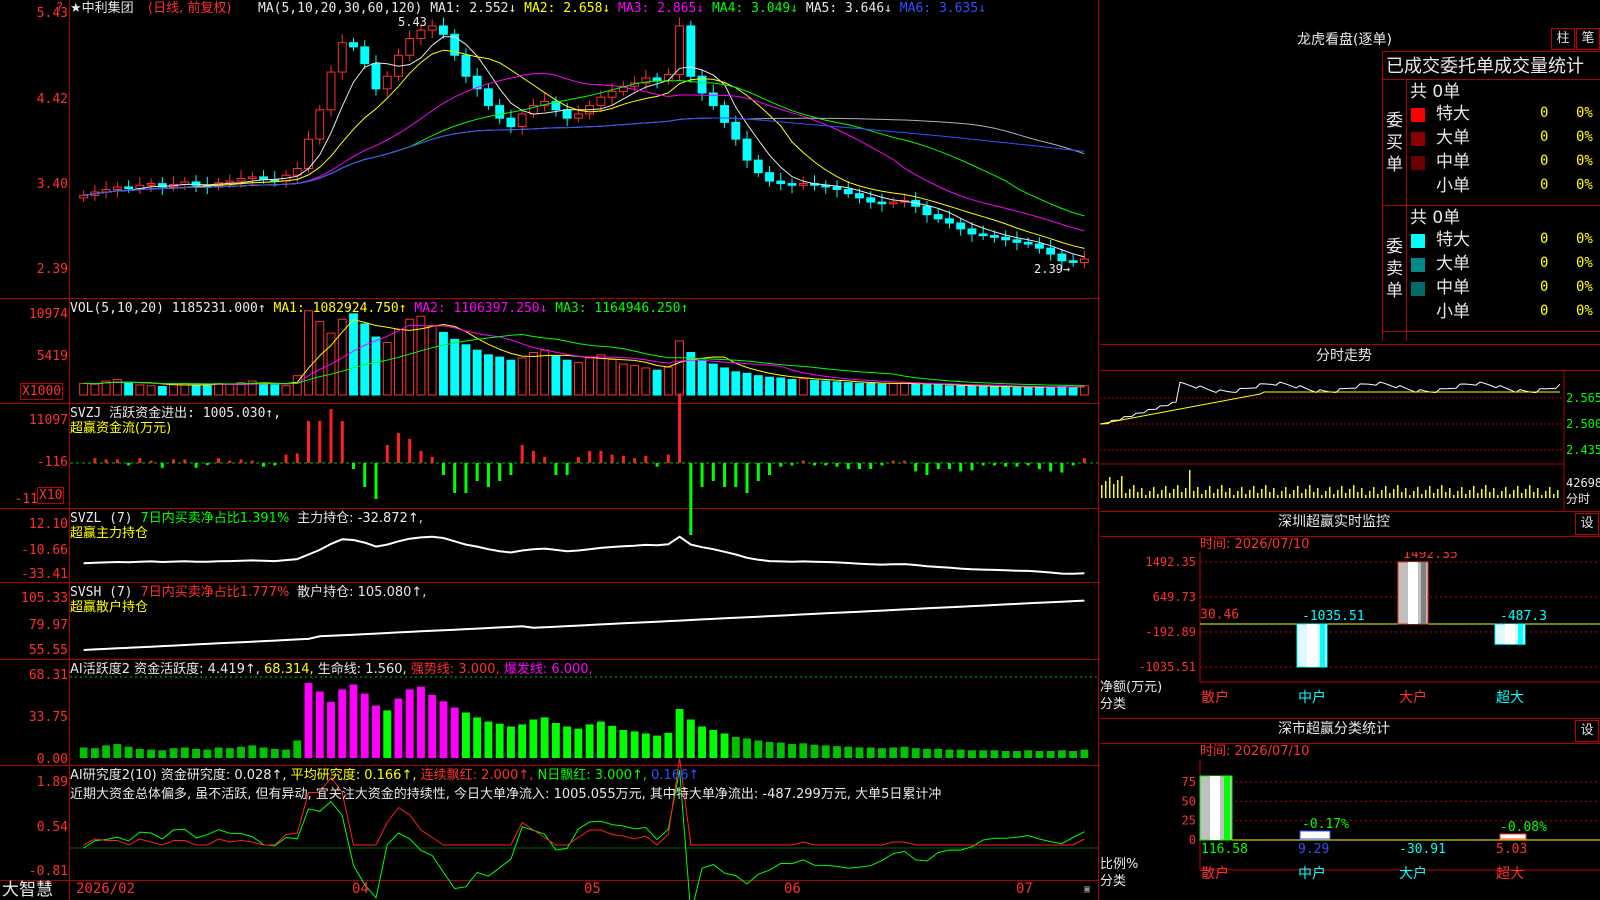  What do you see at coordinates (1588, 39) in the screenshot?
I see `tick-view-button: 笔` at bounding box center [1588, 39].